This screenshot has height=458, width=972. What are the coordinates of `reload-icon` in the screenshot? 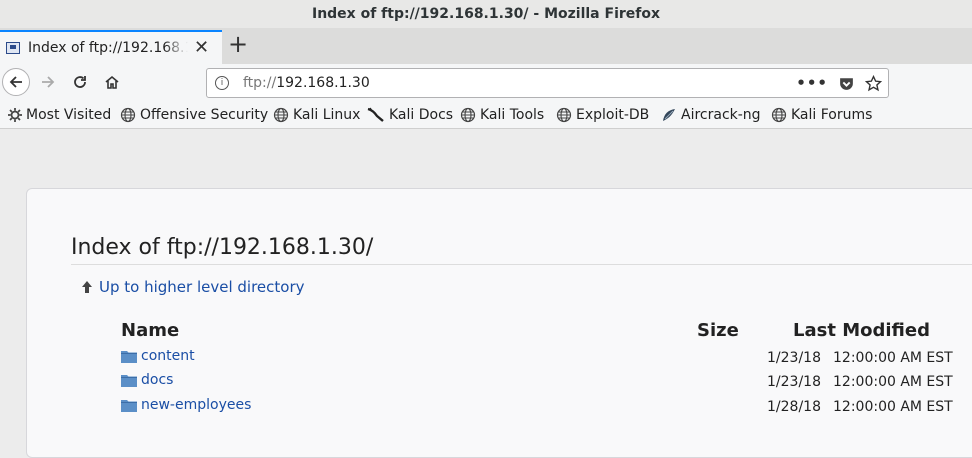 It's located at (80, 82).